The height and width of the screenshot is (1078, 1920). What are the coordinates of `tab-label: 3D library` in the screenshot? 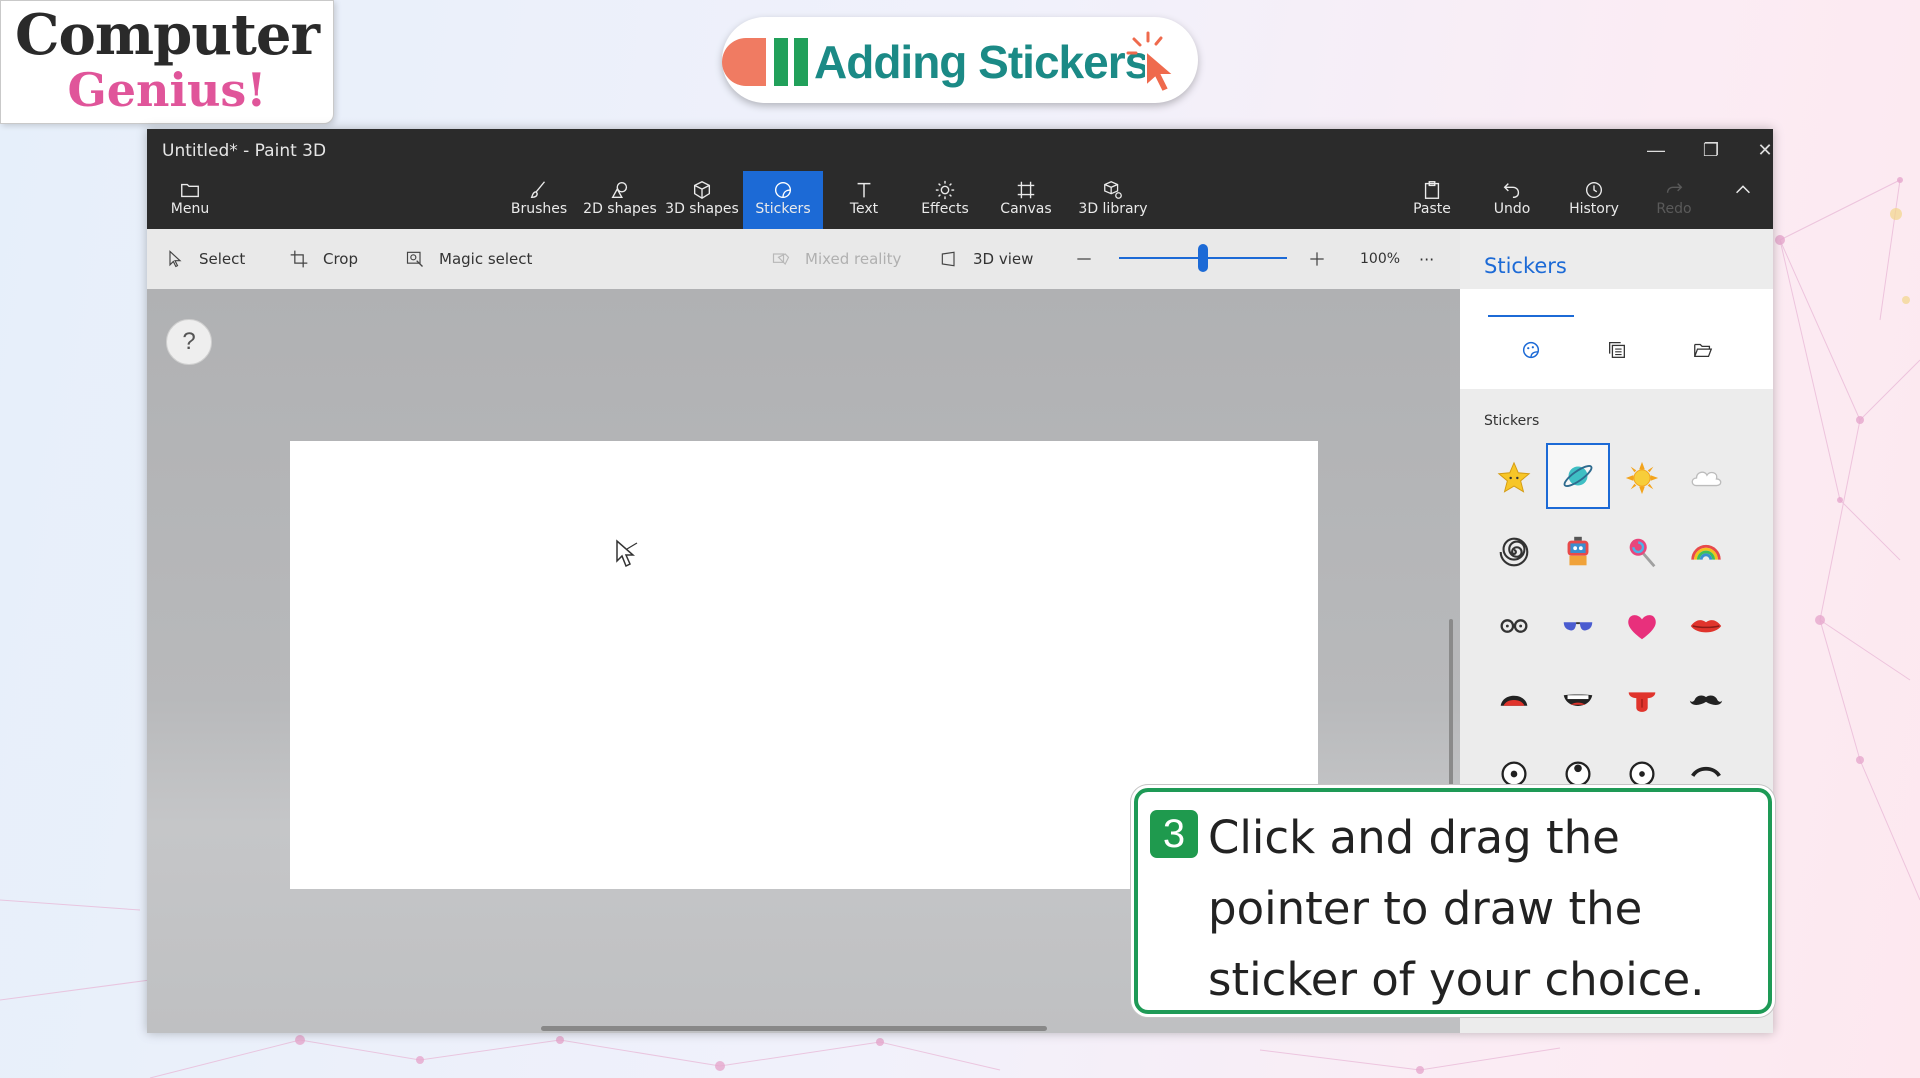 It's located at (1113, 209).